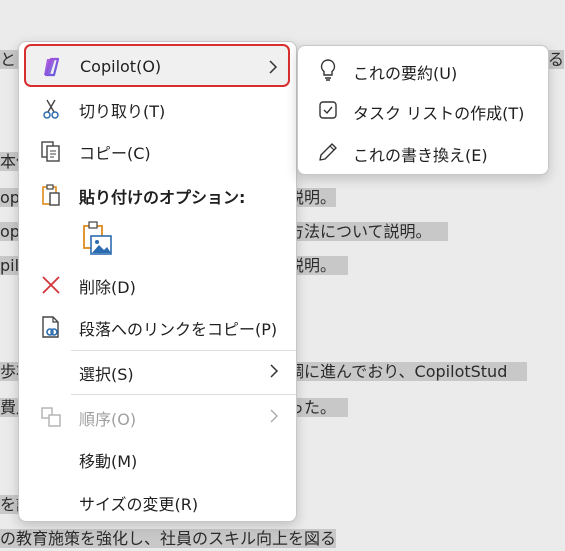 The width and height of the screenshot is (565, 551). Describe the element at coordinates (408, 372) in the screenshot. I see `doc-line: 調に進んでおり、CopilotStud` at that location.